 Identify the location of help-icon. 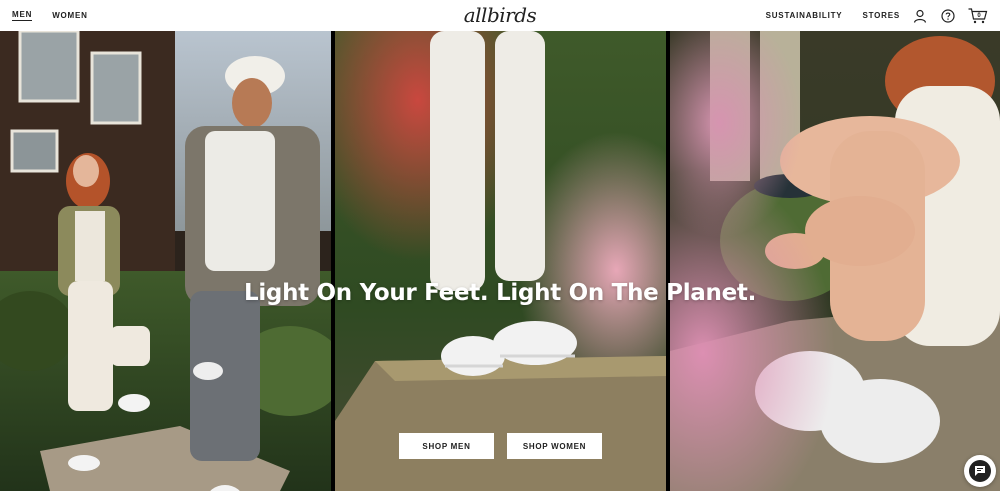
(948, 16).